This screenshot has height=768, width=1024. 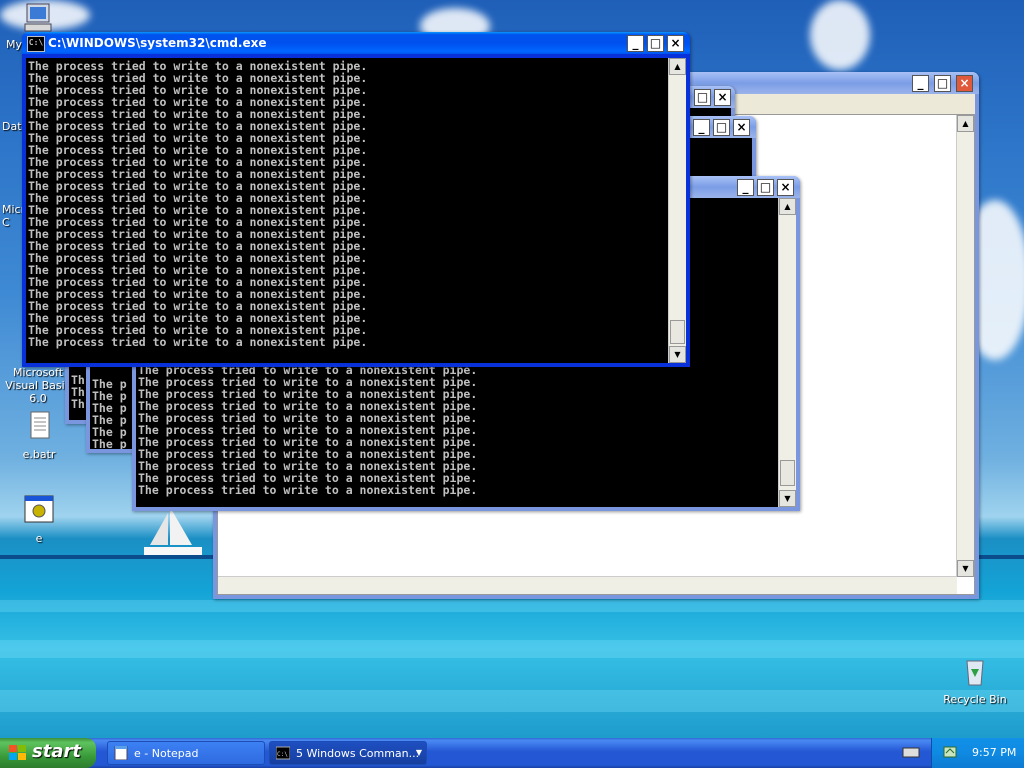 What do you see at coordinates (38, 17) in the screenshot?
I see `my-computer-icon` at bounding box center [38, 17].